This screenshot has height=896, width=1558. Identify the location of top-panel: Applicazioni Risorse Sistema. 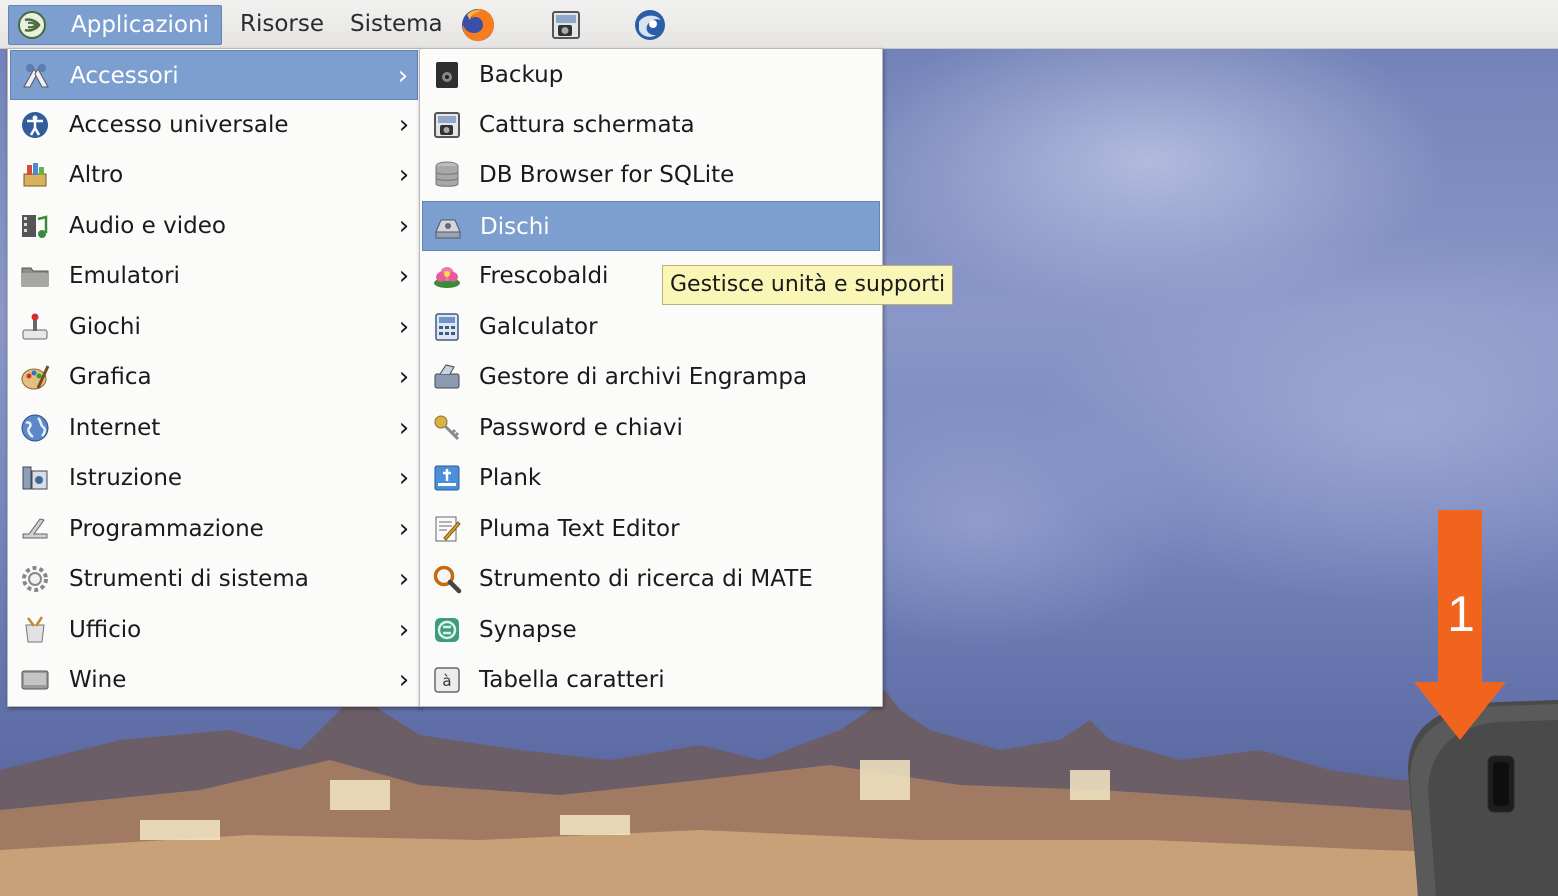
(779, 24).